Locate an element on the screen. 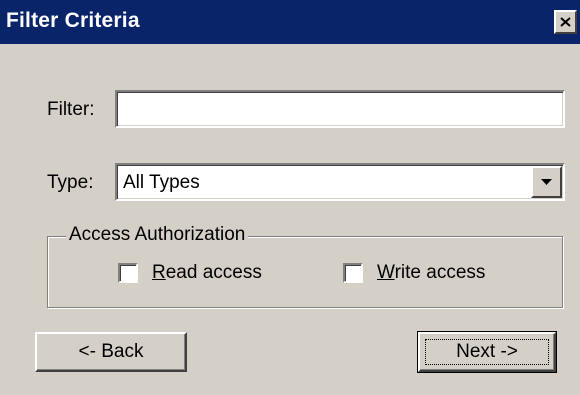 This screenshot has height=395, width=580. write-access-label: Write access is located at coordinates (431, 273).